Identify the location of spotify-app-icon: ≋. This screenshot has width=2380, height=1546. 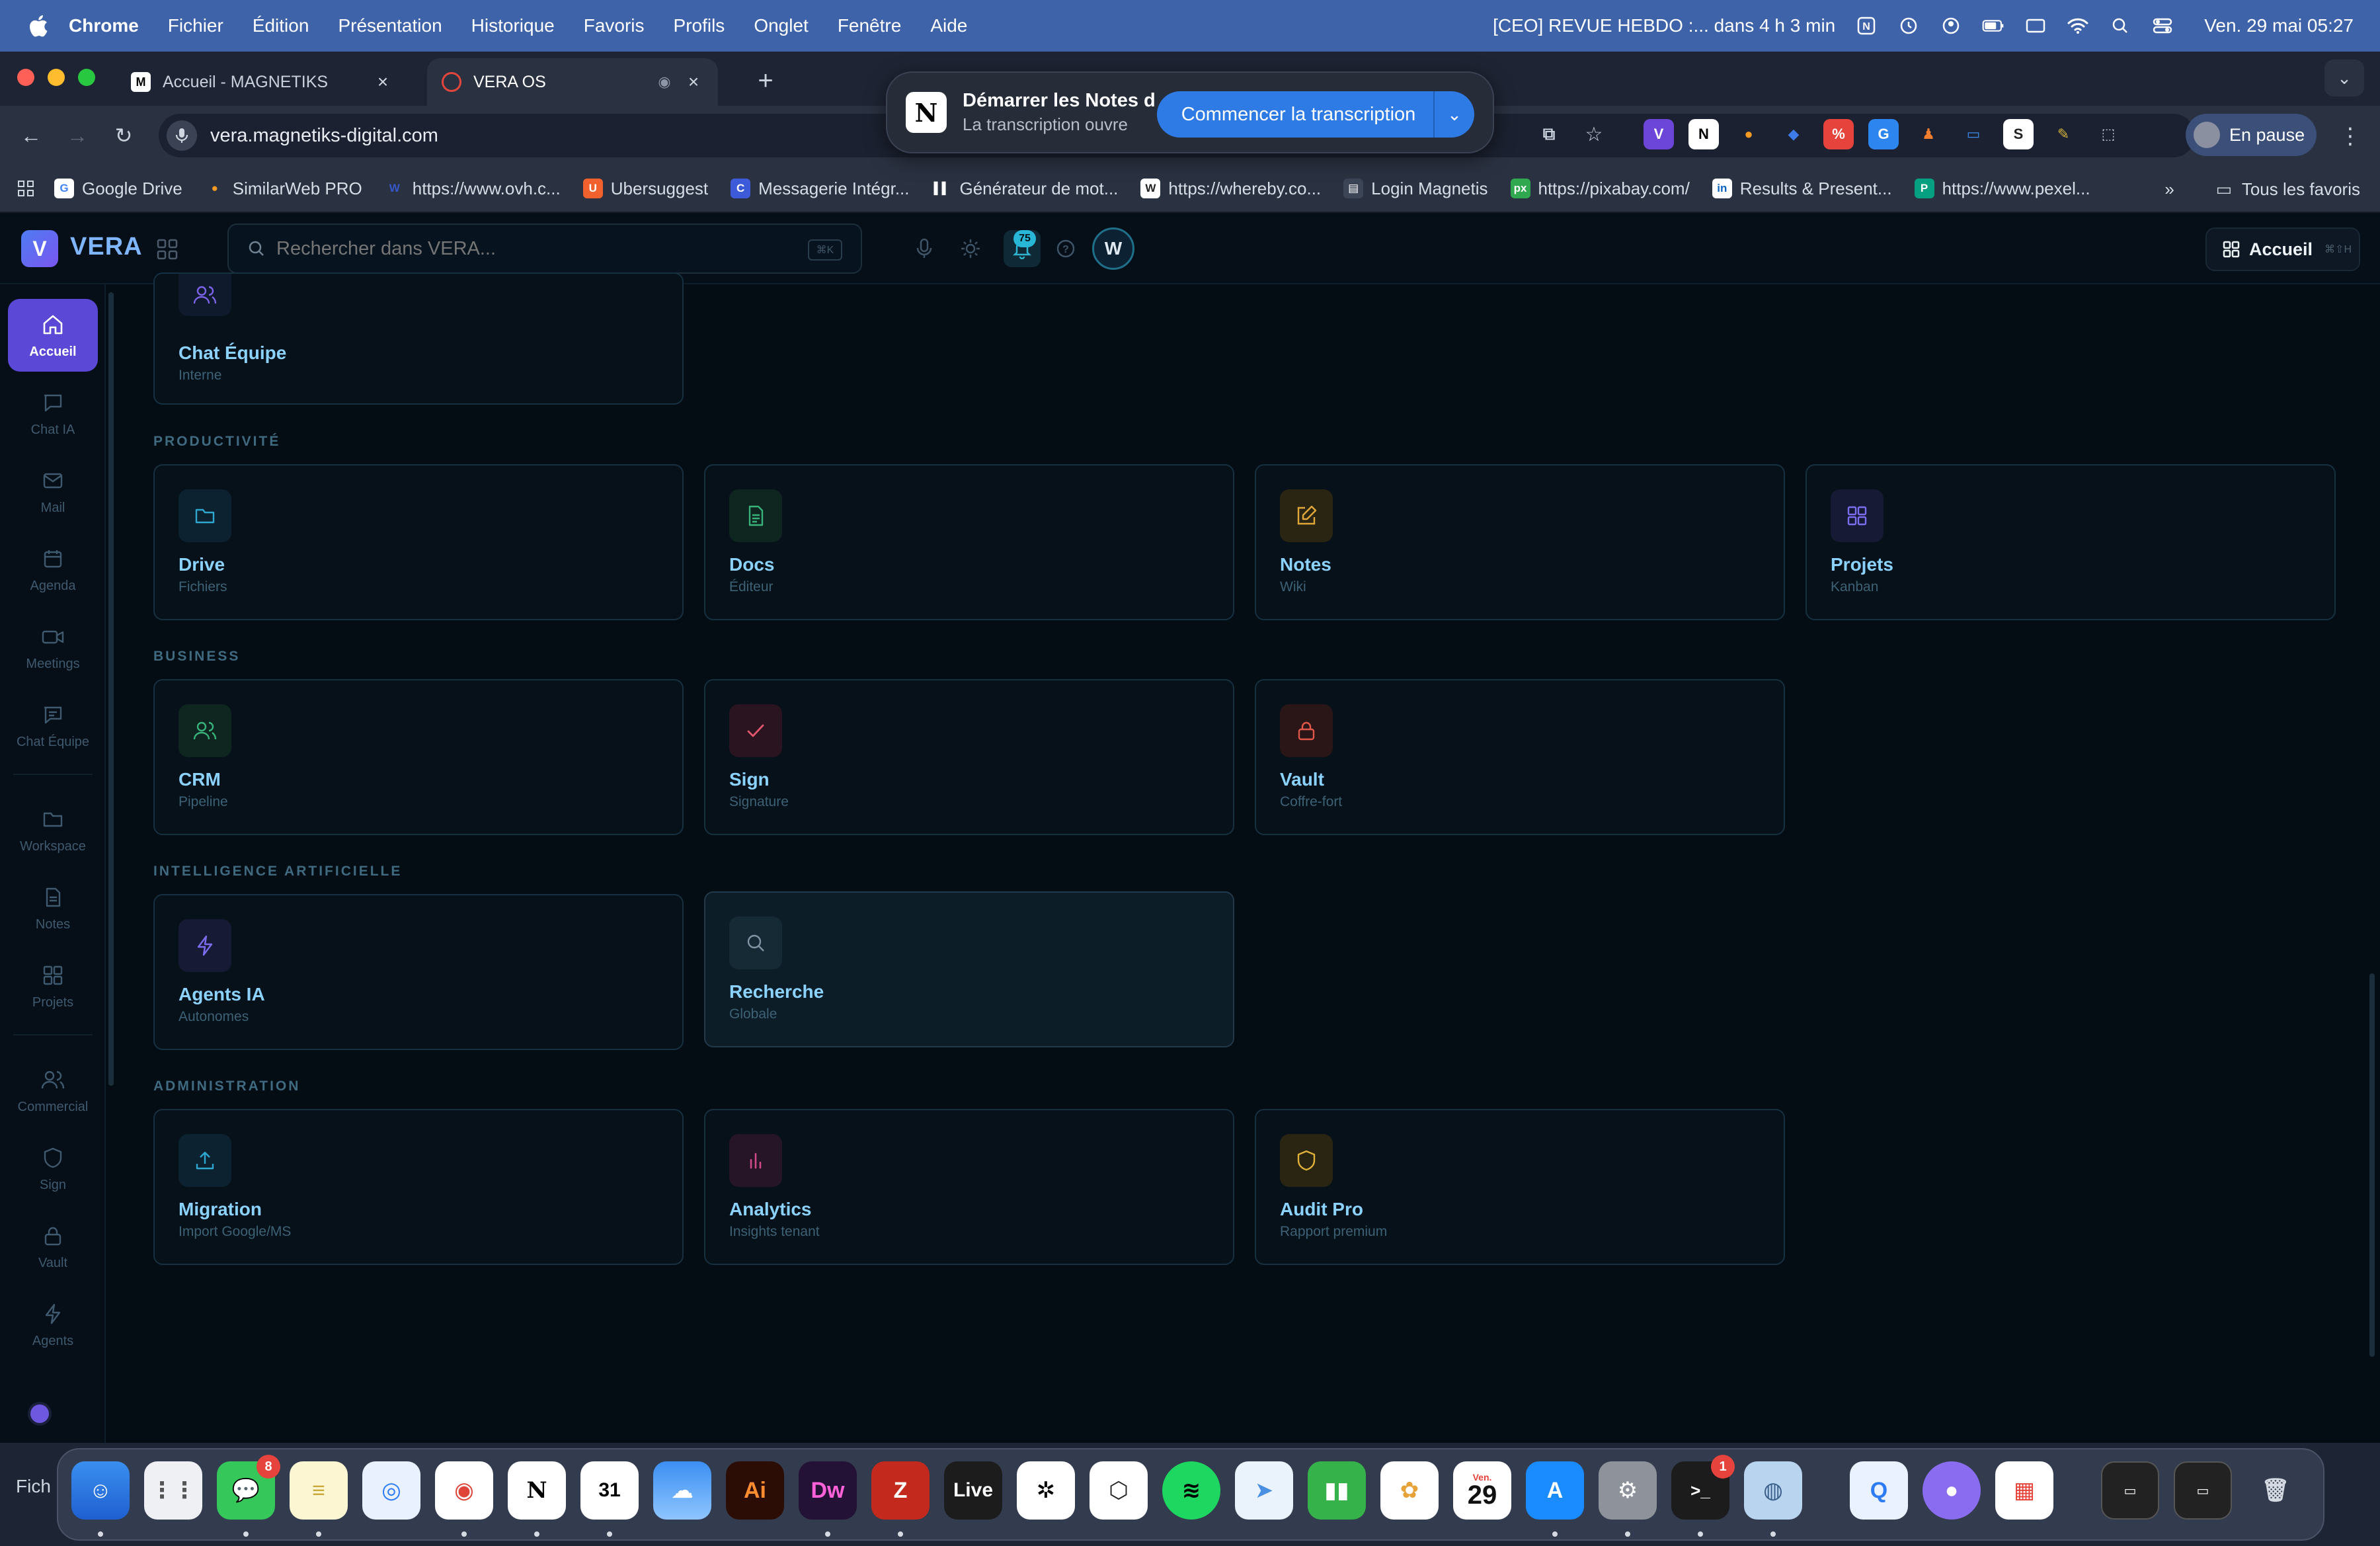
(1191, 1490).